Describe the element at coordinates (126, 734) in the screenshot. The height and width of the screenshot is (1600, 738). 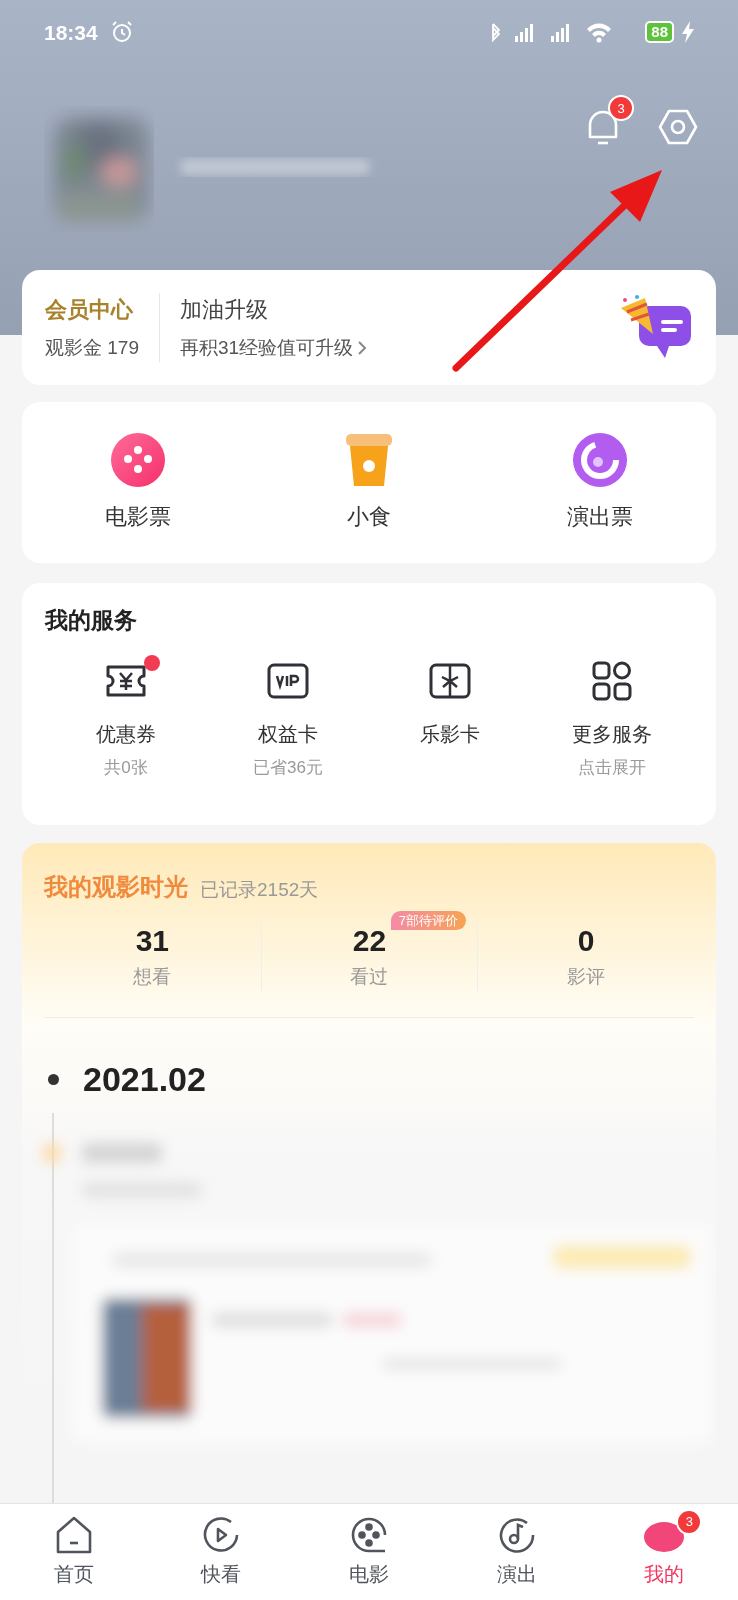
I see `service-label: 优惠券` at that location.